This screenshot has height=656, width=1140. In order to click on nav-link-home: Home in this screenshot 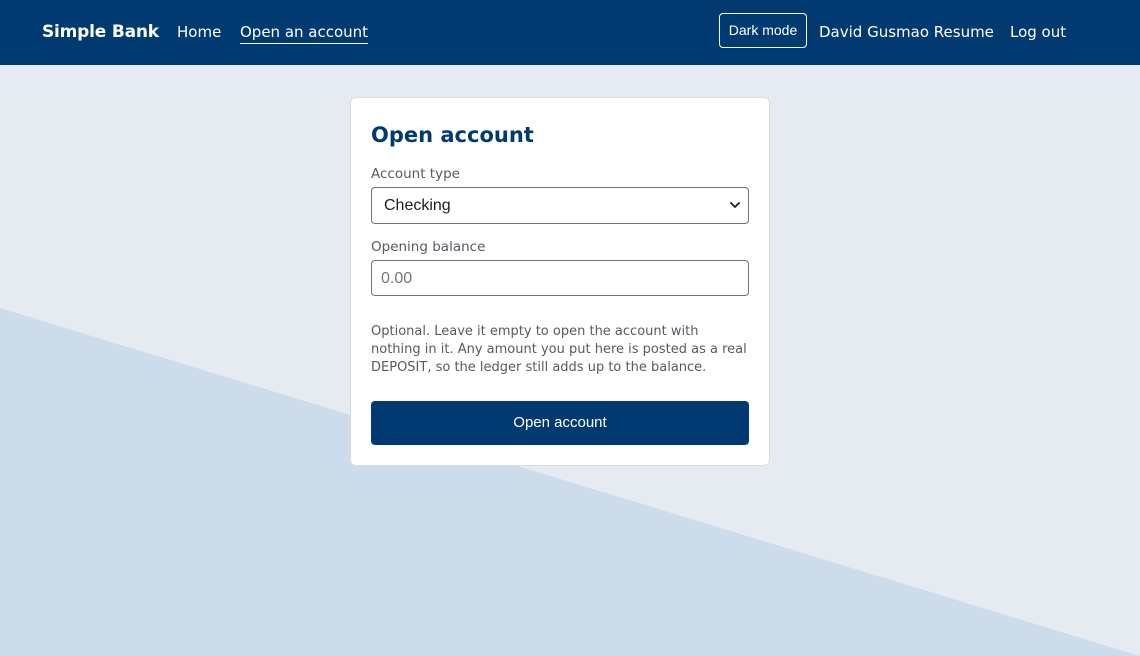, I will do `click(199, 32)`.